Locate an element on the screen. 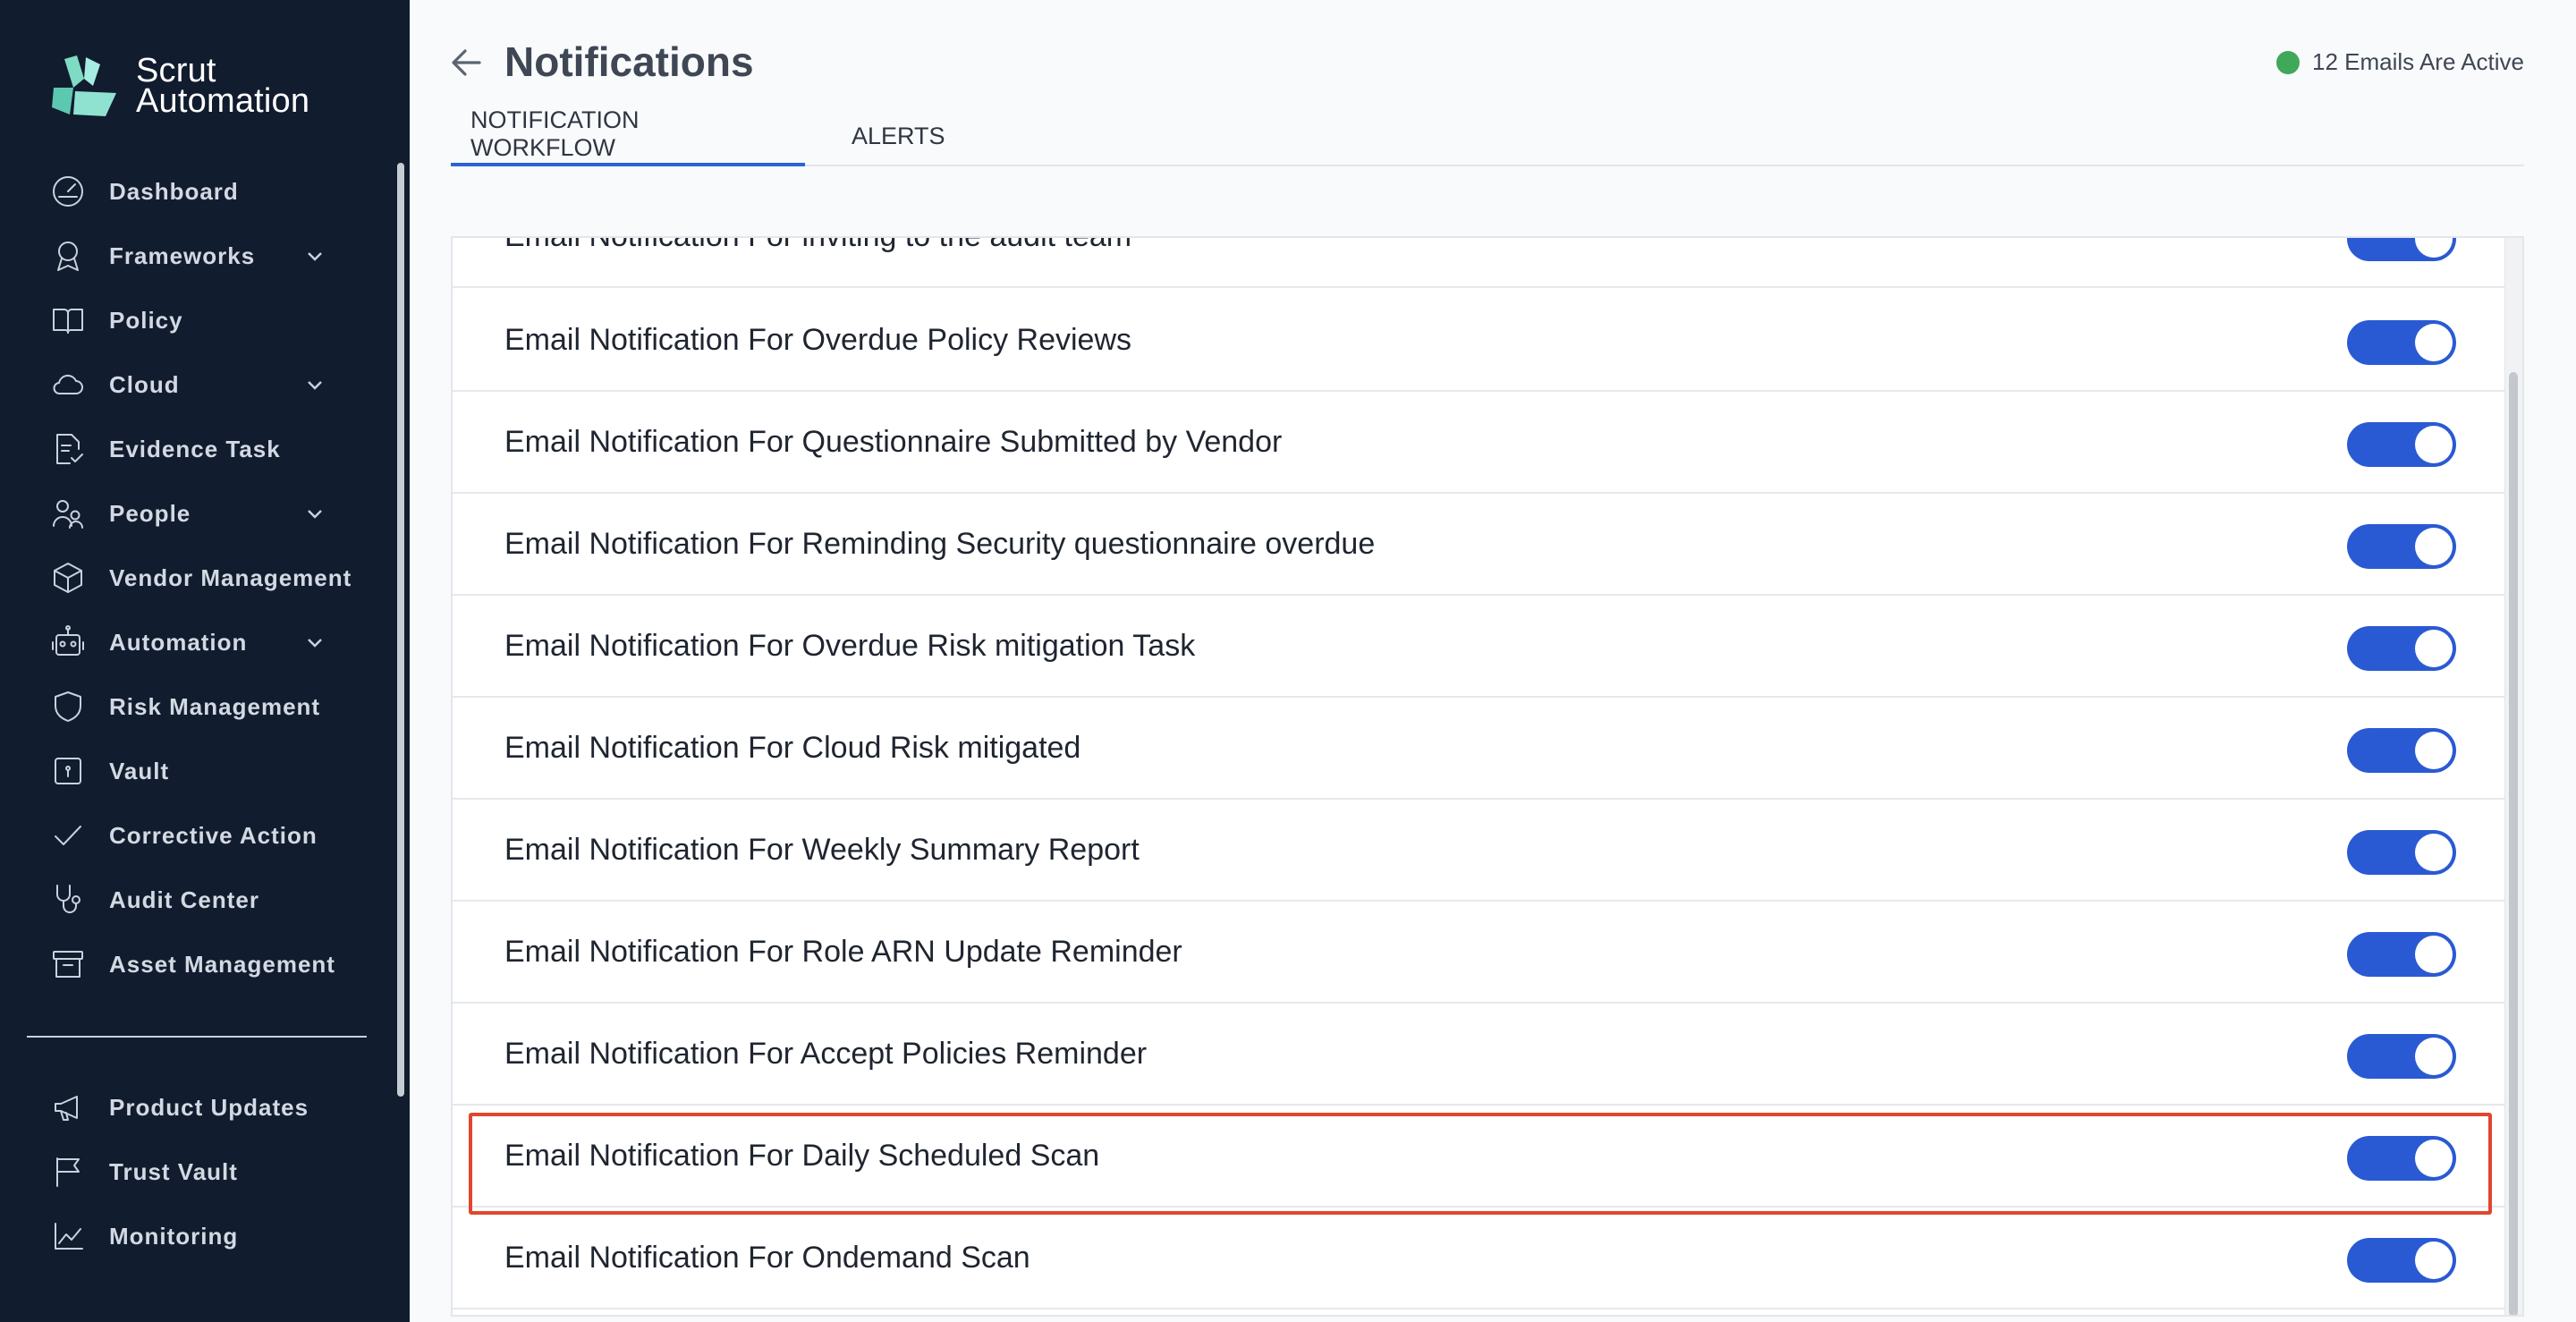 This screenshot has width=2576, height=1322. sidebar-item-label: Frameworks is located at coordinates (182, 255).